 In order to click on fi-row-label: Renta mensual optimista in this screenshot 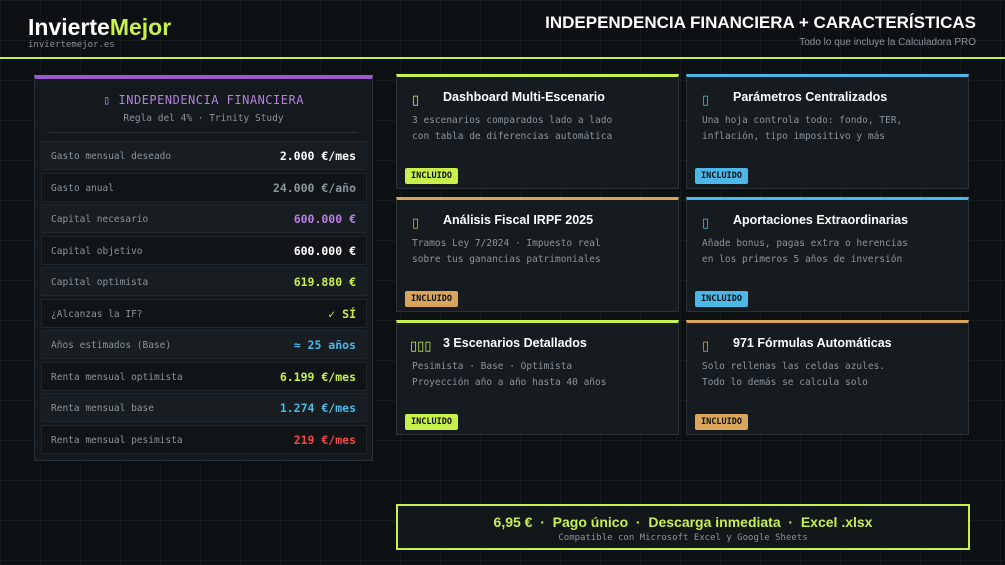, I will do `click(117, 377)`.